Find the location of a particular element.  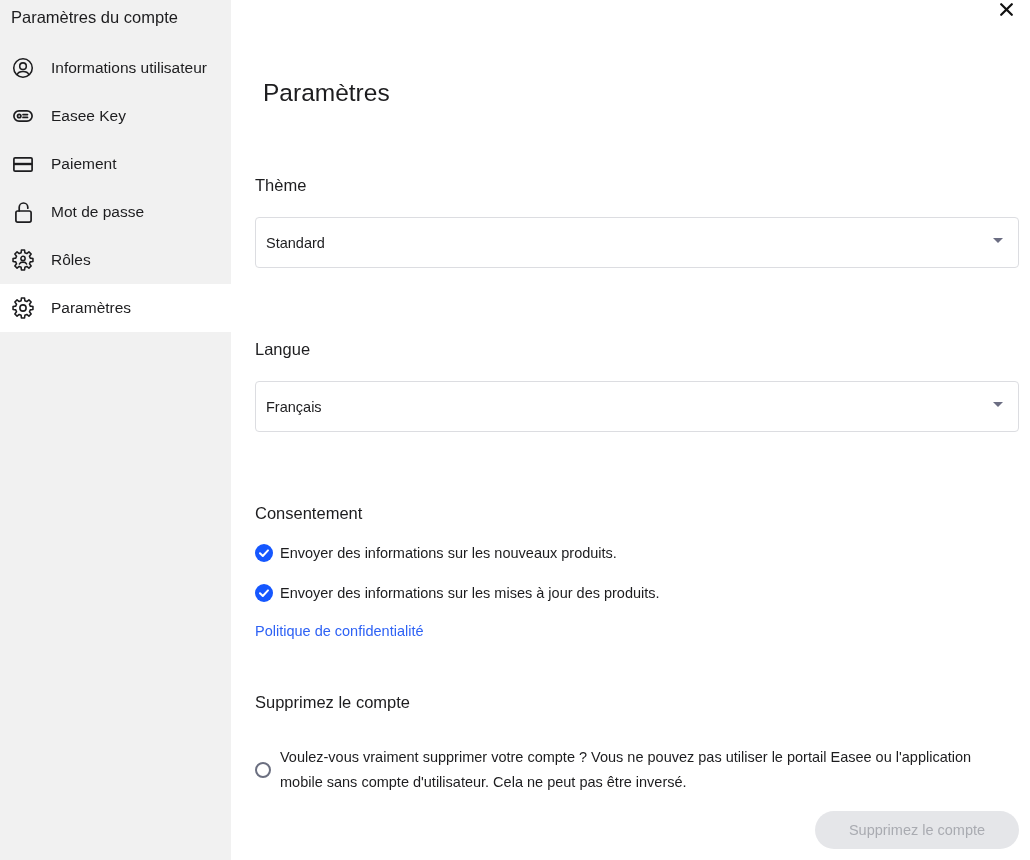

credit-card-icon is located at coordinates (23, 164).